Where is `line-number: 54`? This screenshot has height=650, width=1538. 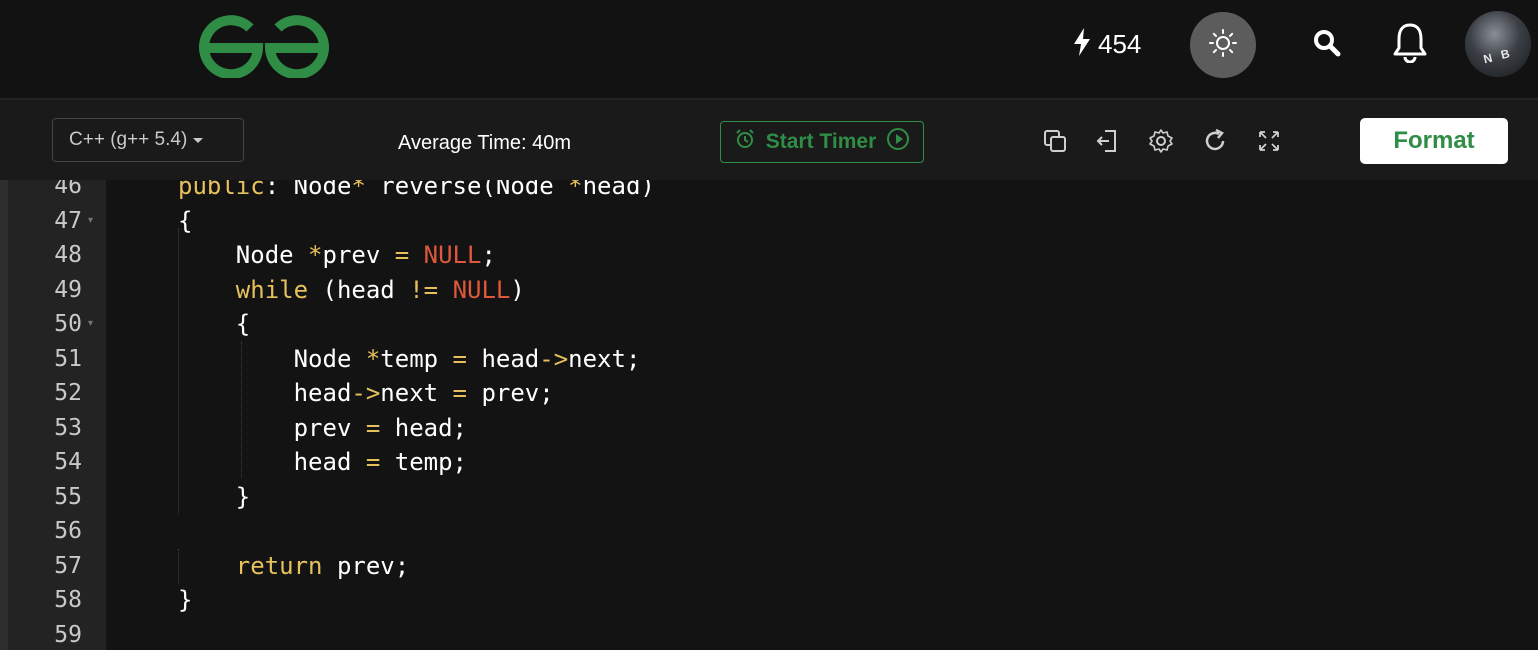 line-number: 54 is located at coordinates (68, 462).